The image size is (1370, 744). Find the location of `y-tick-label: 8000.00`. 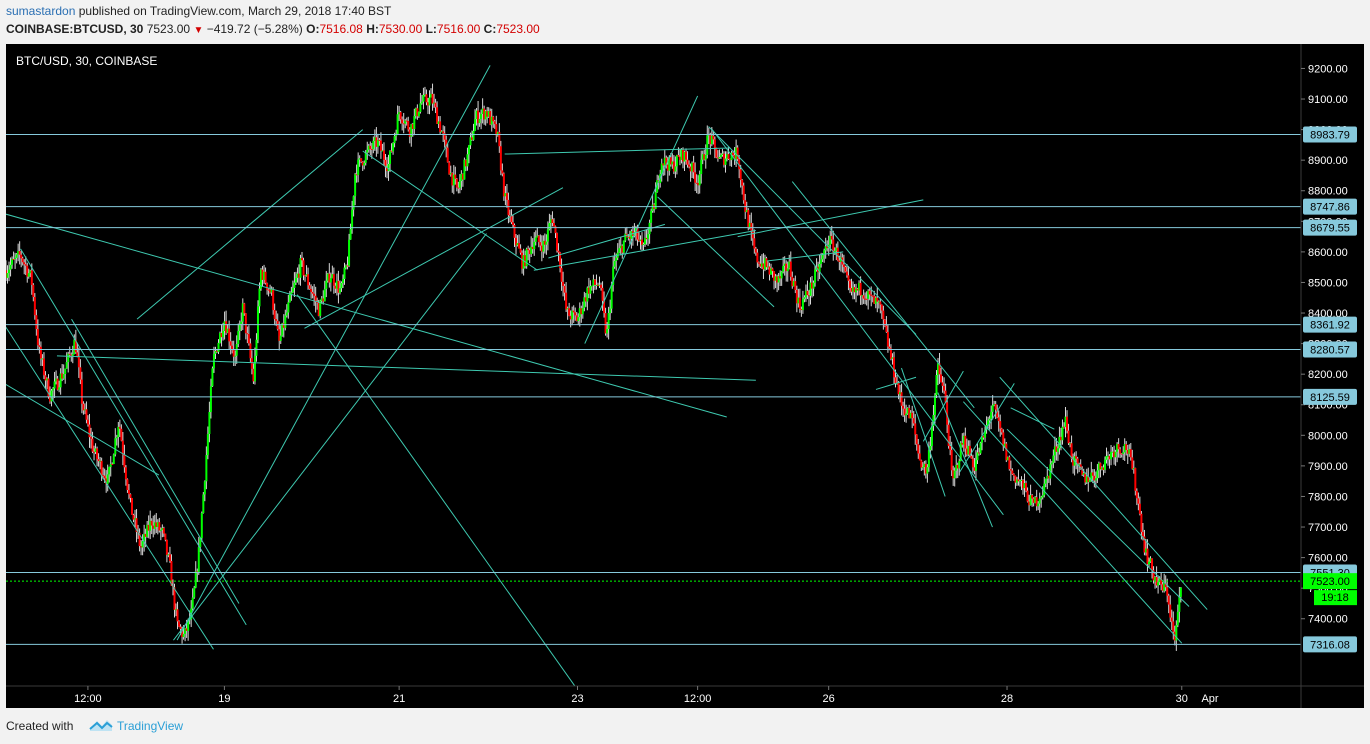

y-tick-label: 8000.00 is located at coordinates (1328, 436).